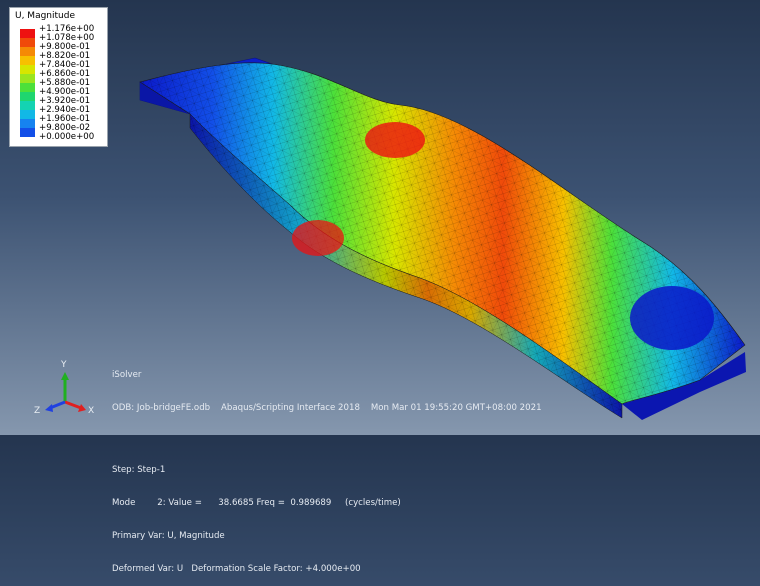 The image size is (760, 586). Describe the element at coordinates (64, 365) in the screenshot. I see `y-axis-label: Y` at that location.